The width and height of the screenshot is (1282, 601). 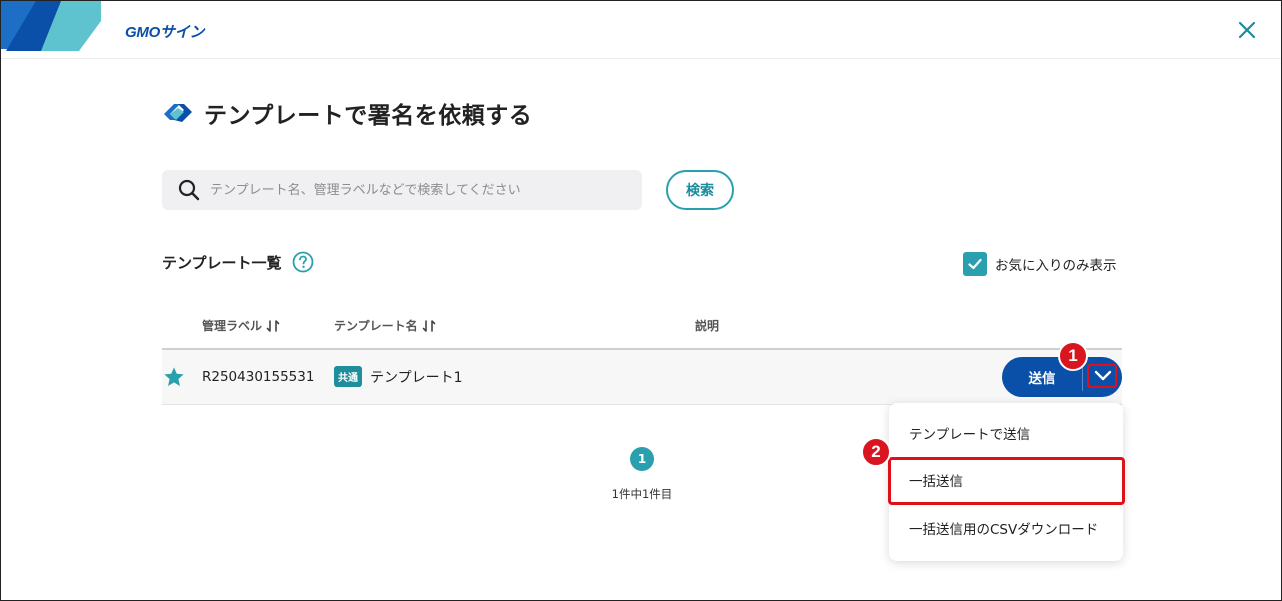 What do you see at coordinates (1247, 30) in the screenshot?
I see `close-icon` at bounding box center [1247, 30].